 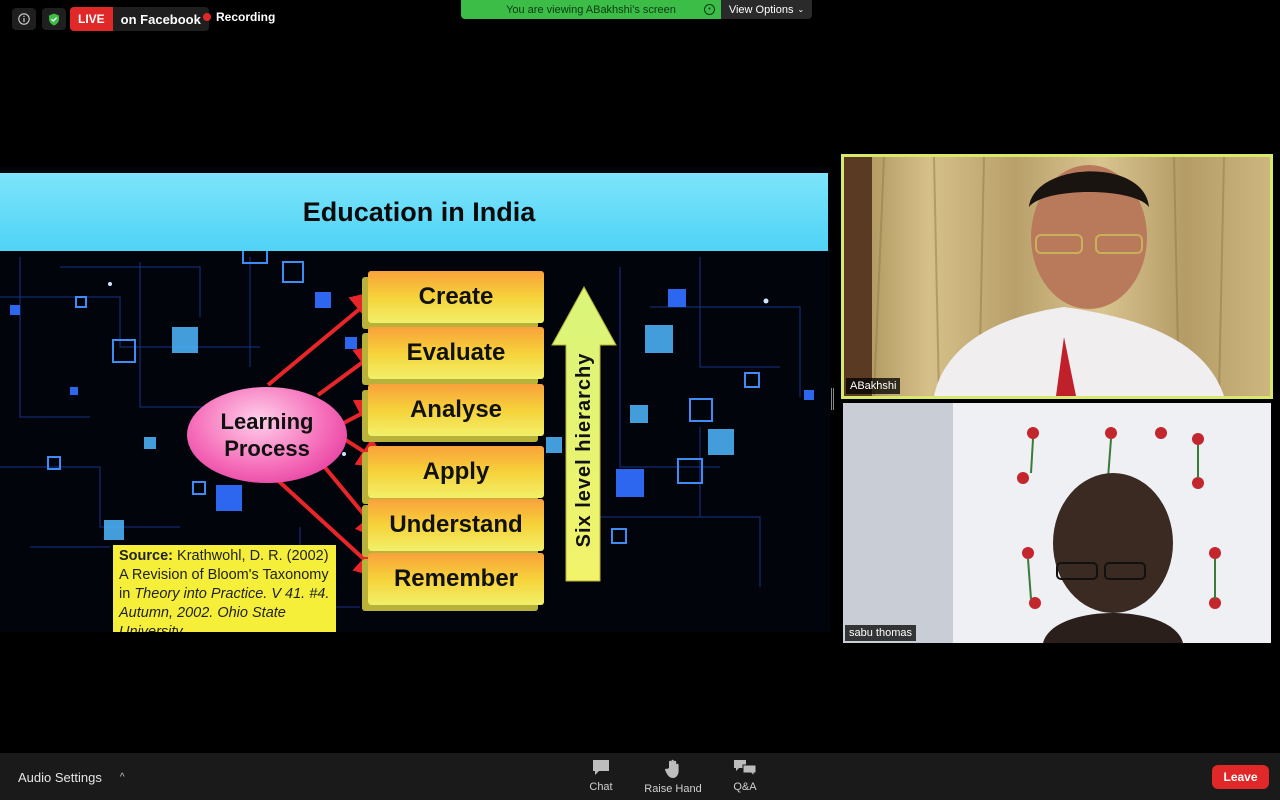 I want to click on level-create: Create, so click(x=456, y=297).